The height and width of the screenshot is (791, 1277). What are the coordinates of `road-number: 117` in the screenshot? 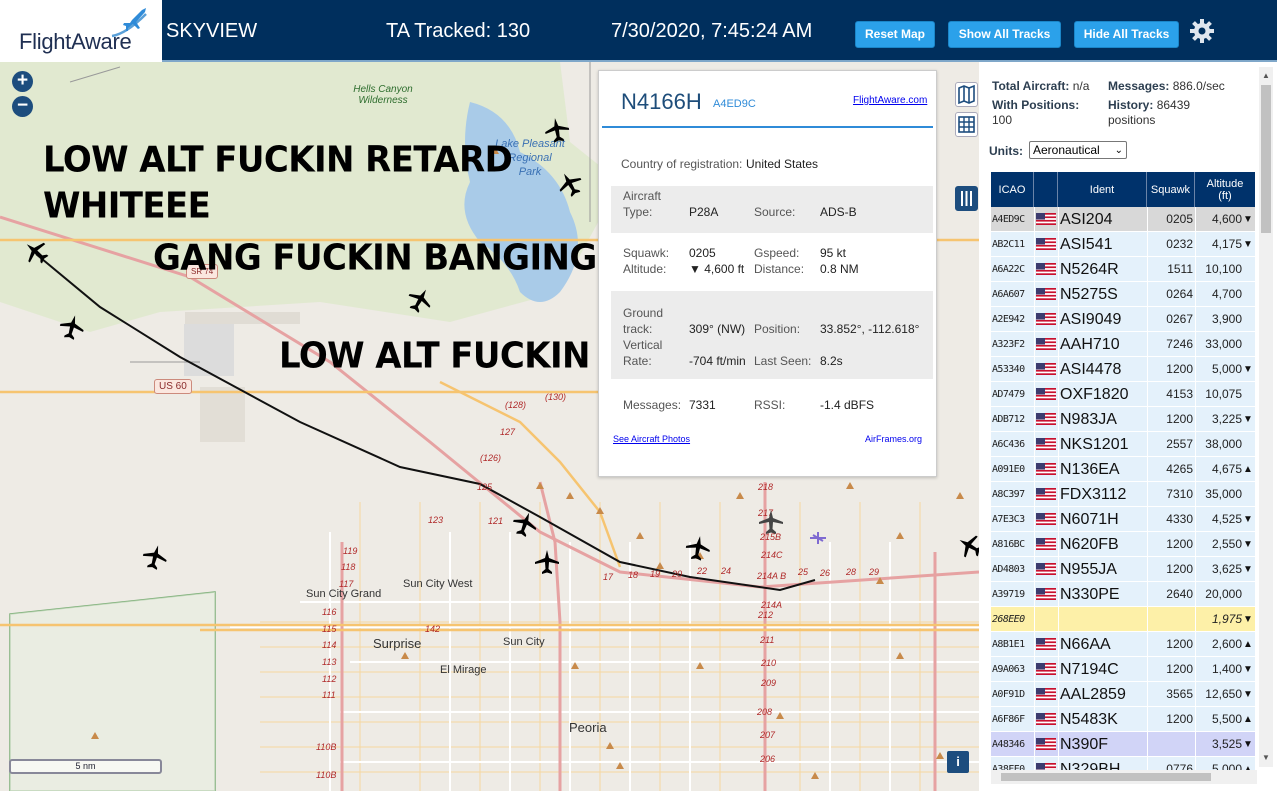 It's located at (346, 584).